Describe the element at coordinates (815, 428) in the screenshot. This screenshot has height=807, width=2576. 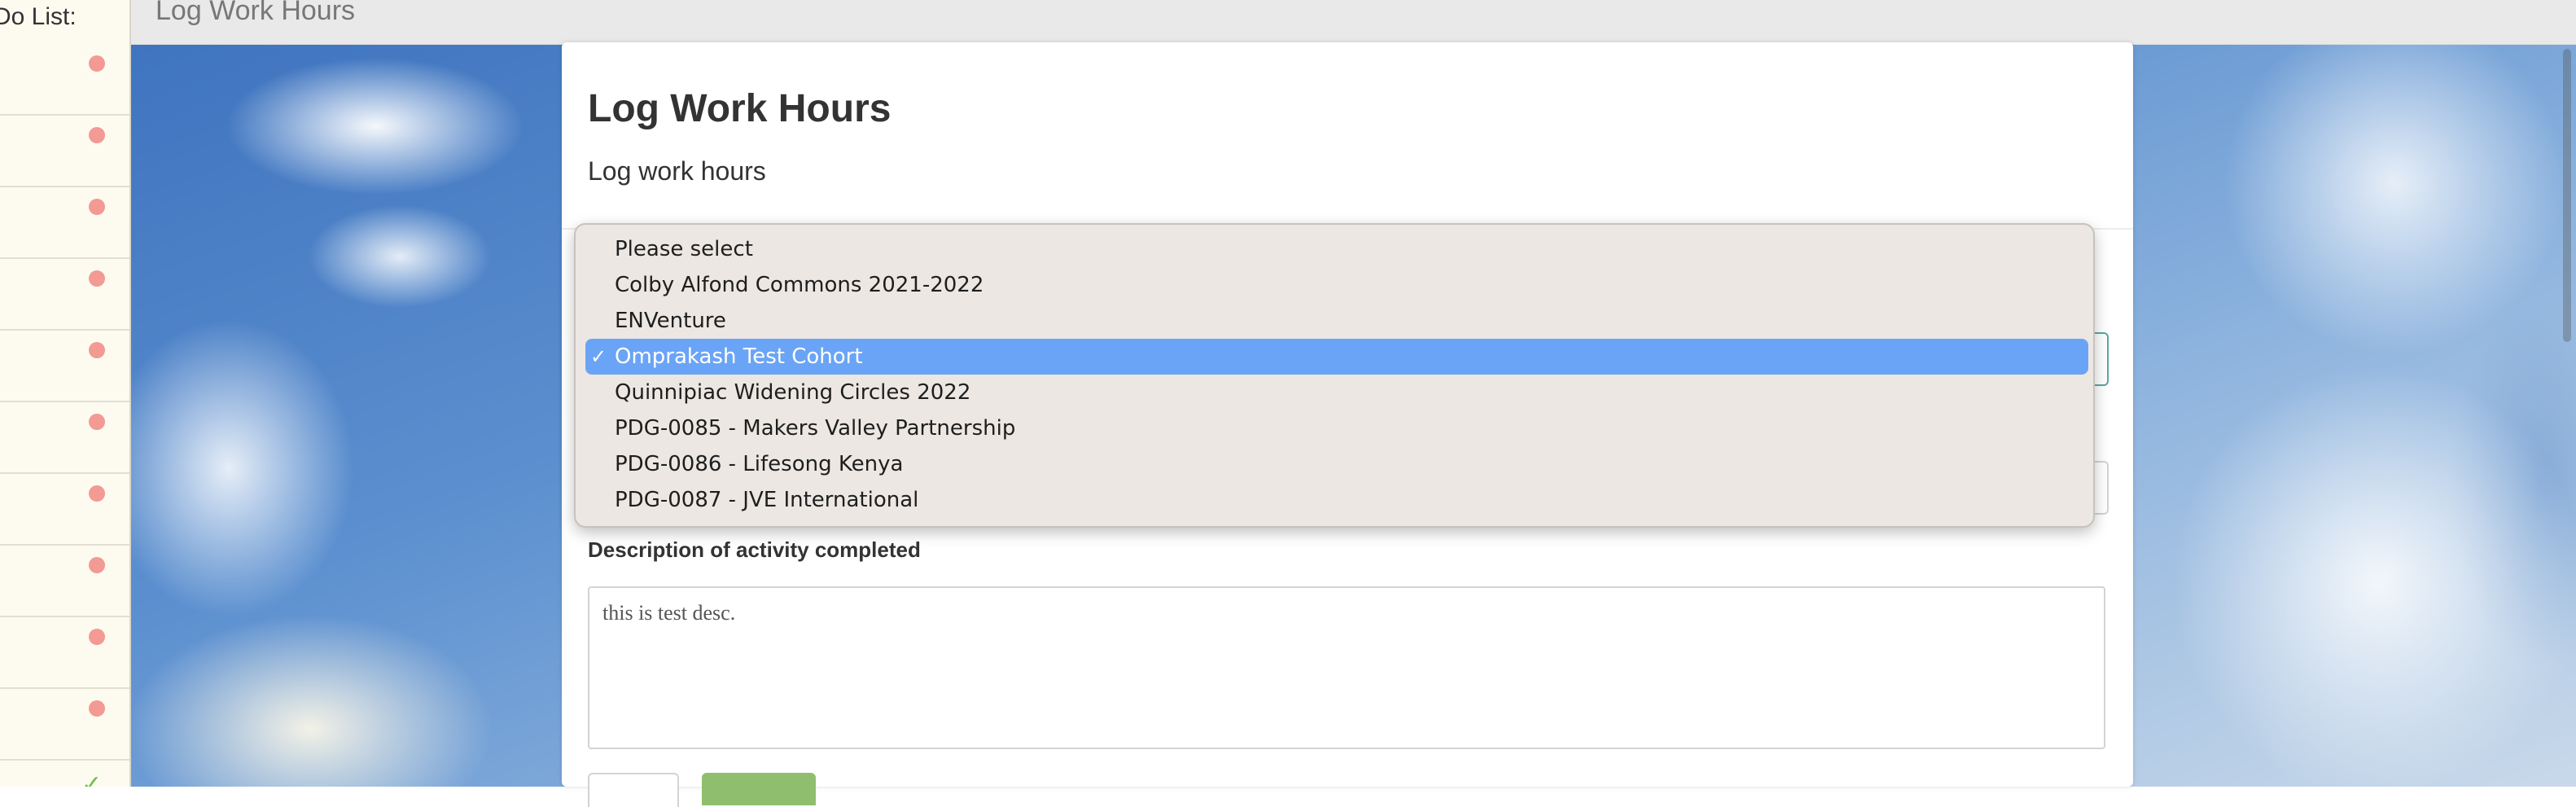
I see `dropdown-option-label: PDG-0085 - Makers Valley Partnership` at that location.